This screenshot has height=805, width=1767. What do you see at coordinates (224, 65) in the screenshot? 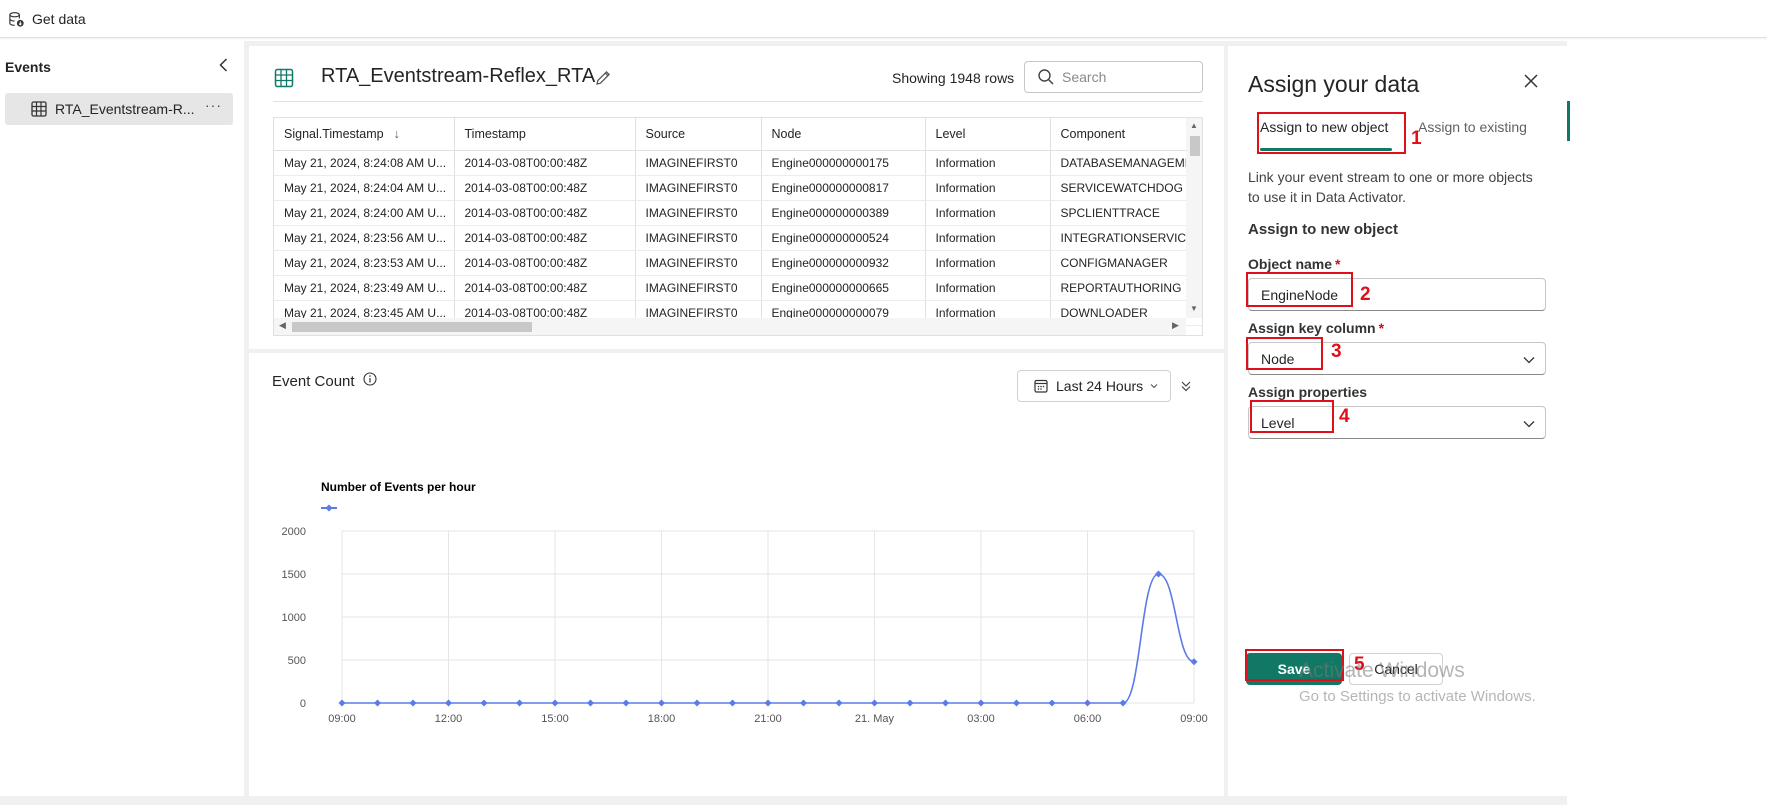
I see `chevron-left-icon` at bounding box center [224, 65].